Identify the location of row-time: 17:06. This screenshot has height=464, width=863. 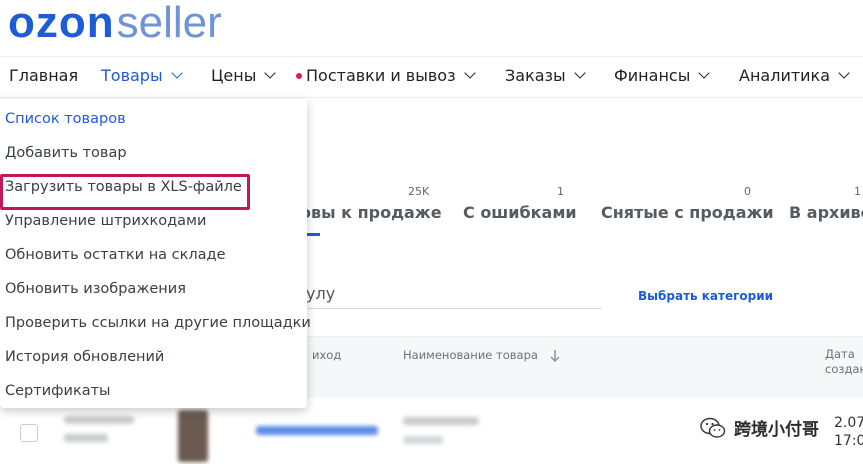
(848, 441).